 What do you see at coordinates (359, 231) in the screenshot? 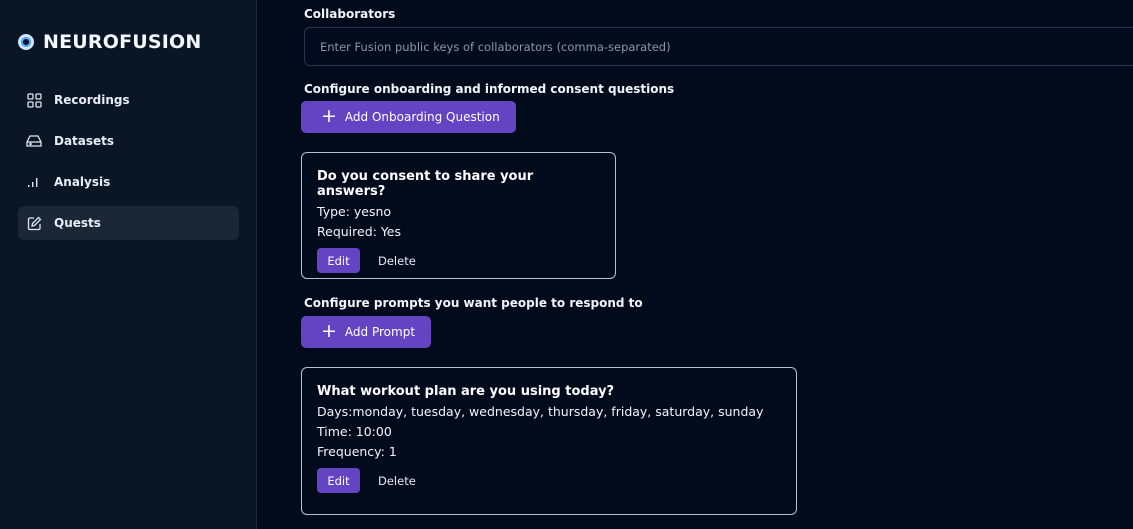
I see `question-required: Required: Yes` at bounding box center [359, 231].